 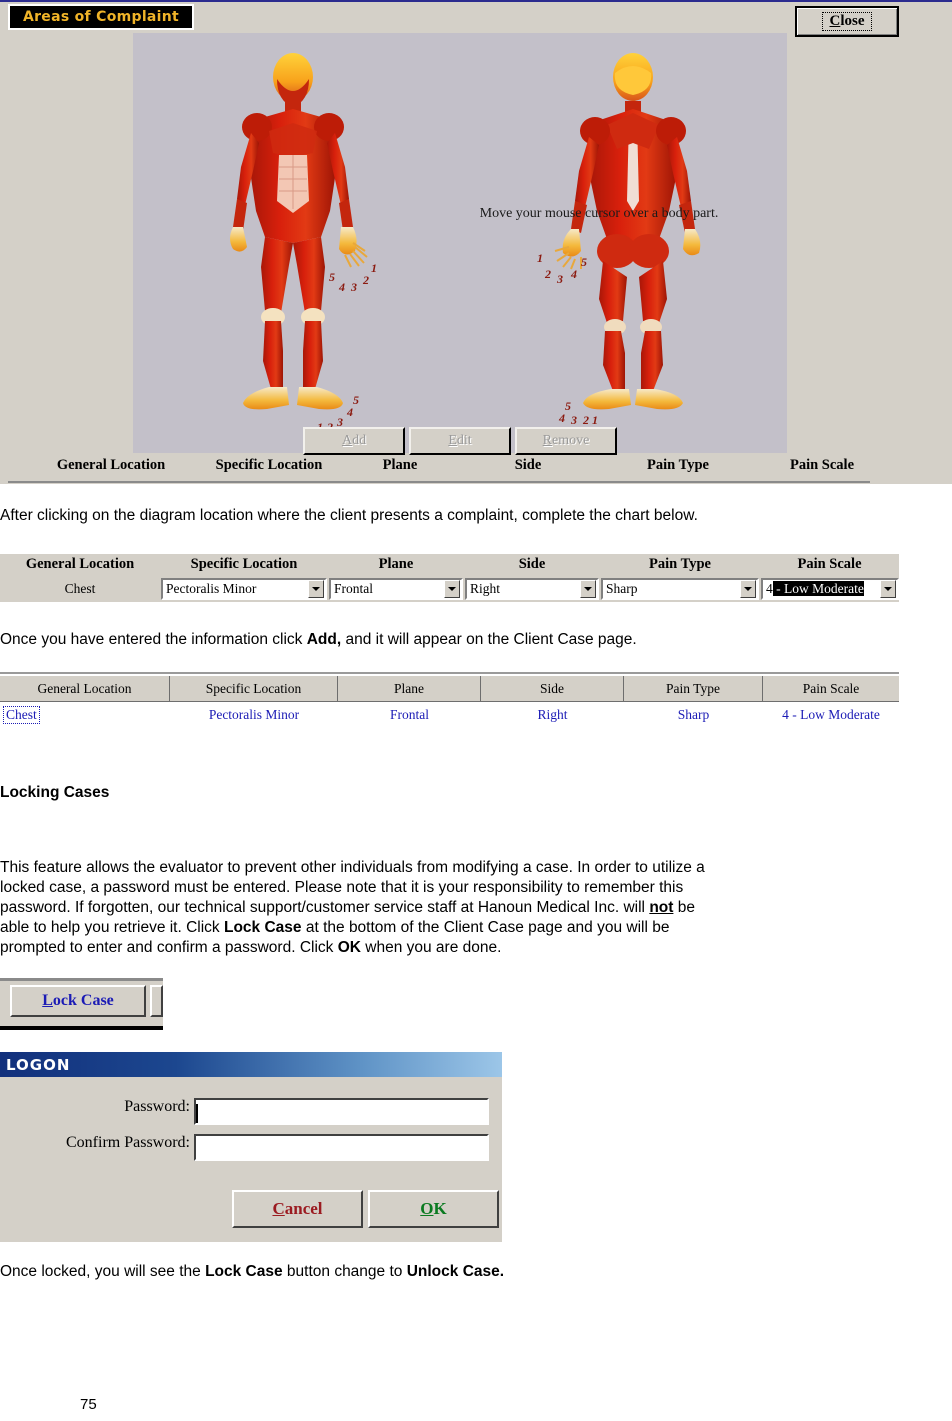 I want to click on pain-type-dropdown: Sharp, so click(x=680, y=589).